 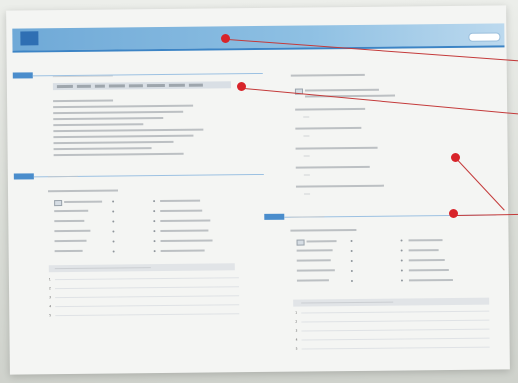 I want to click on marker-right-section, so click(x=453, y=213).